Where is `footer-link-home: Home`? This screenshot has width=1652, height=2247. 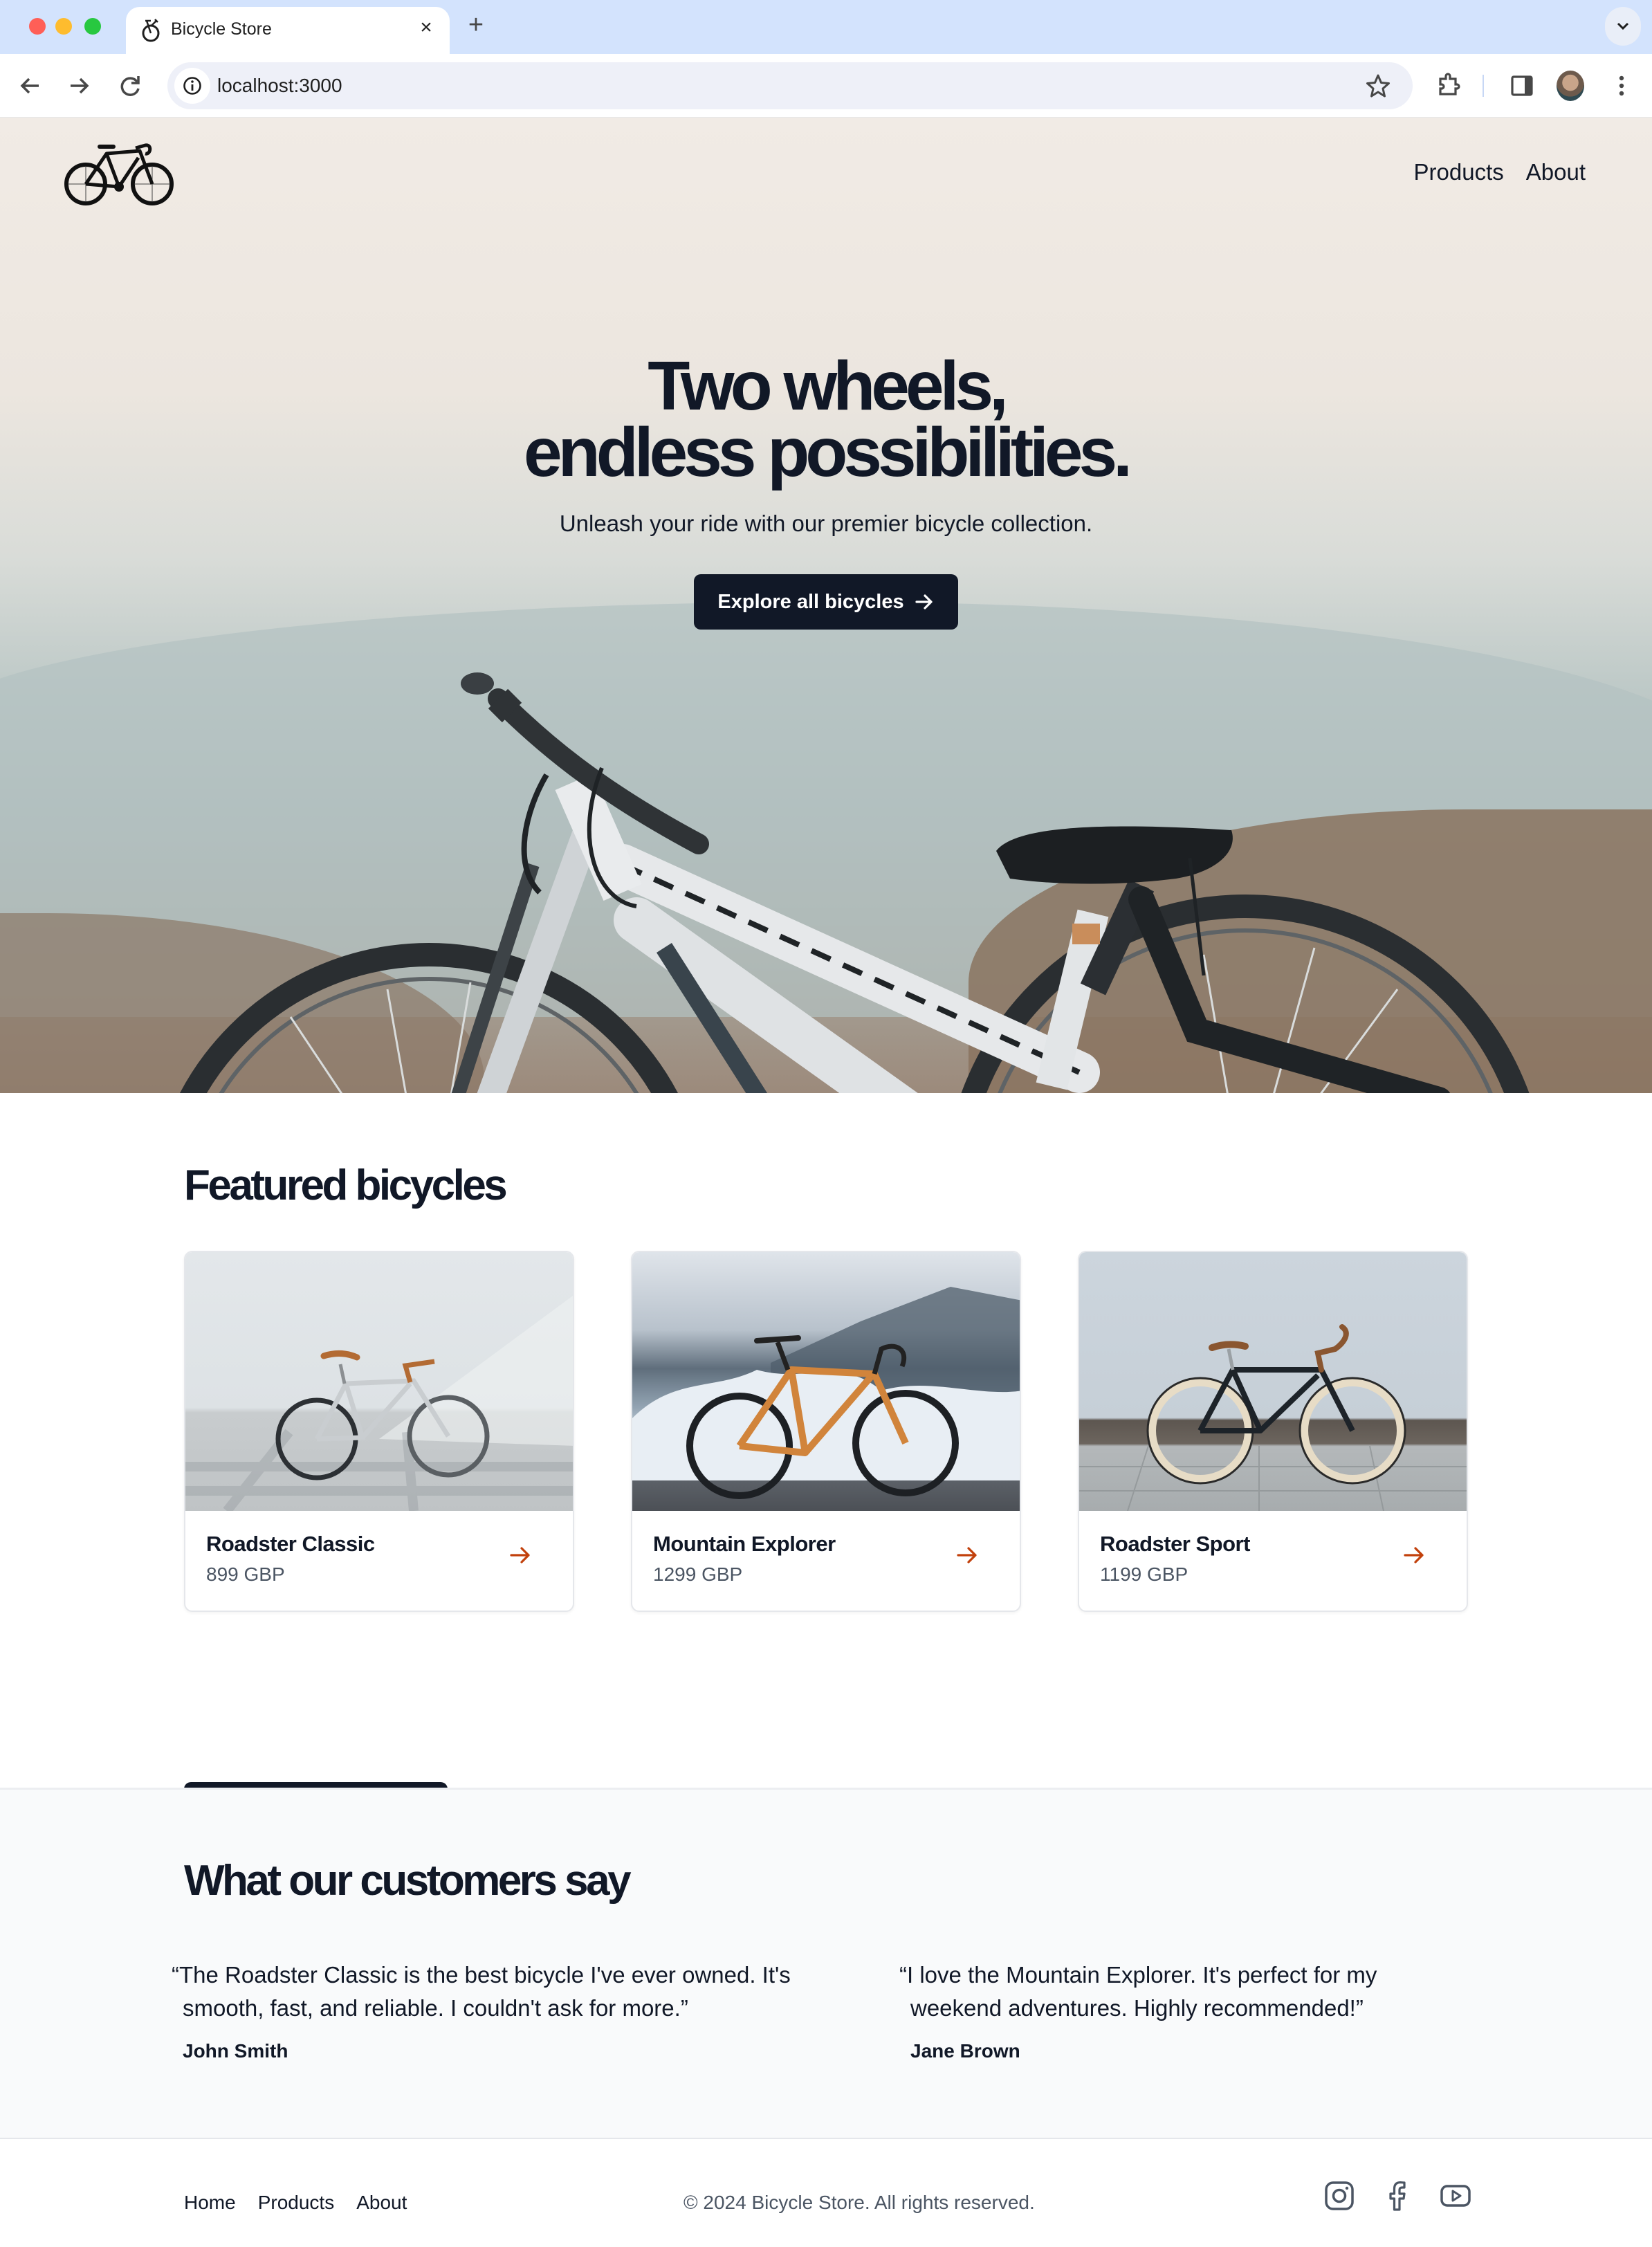 footer-link-home: Home is located at coordinates (210, 2203).